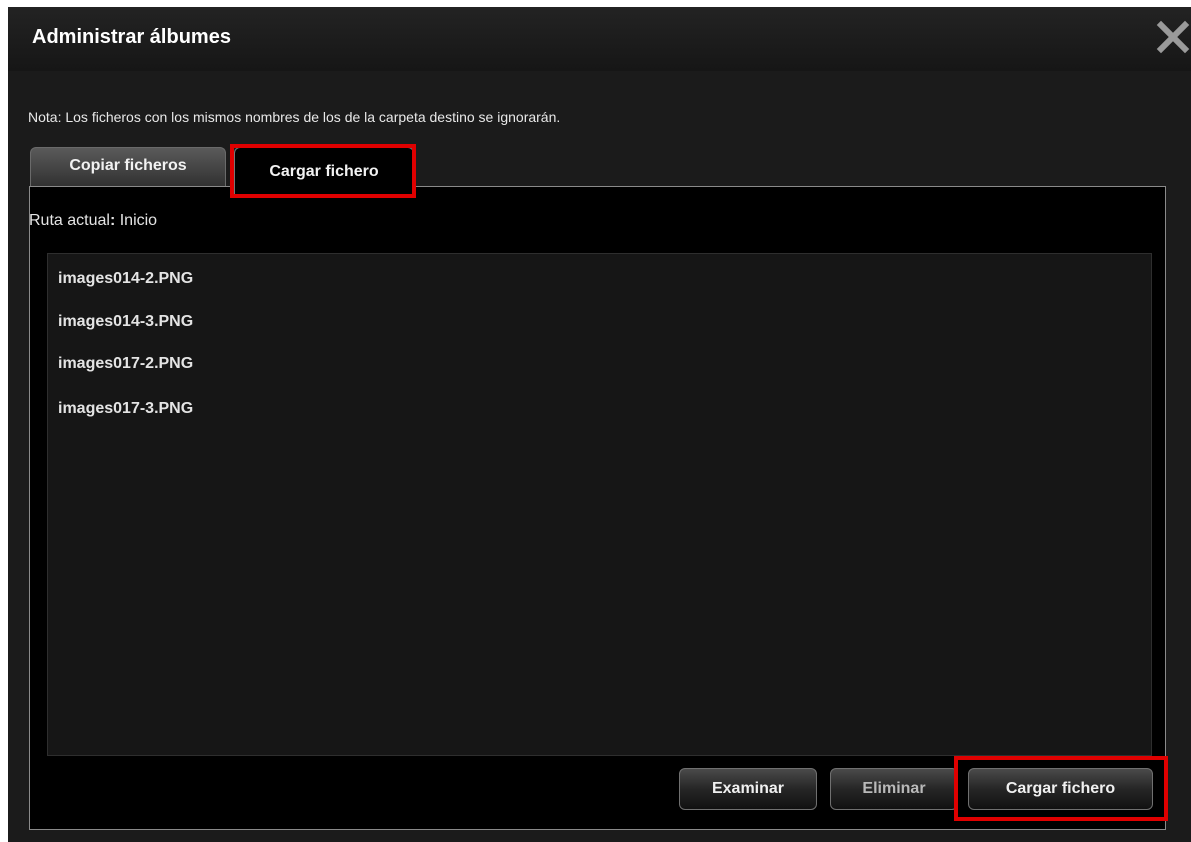 This screenshot has width=1191, height=842. Describe the element at coordinates (138, 220) in the screenshot. I see `current-path-value: Inicio` at that location.